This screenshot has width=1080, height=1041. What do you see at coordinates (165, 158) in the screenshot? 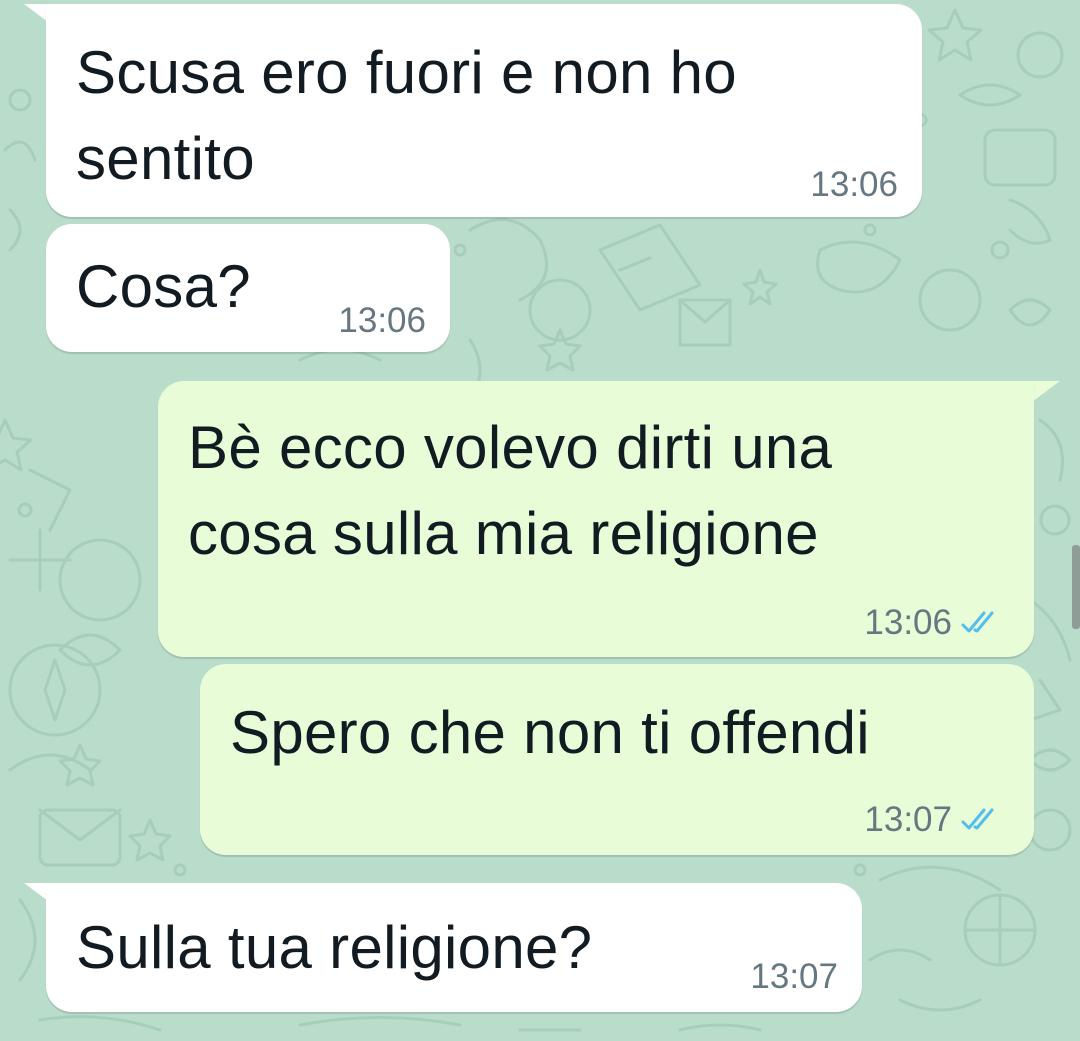
I see `message-text-line: sentito` at bounding box center [165, 158].